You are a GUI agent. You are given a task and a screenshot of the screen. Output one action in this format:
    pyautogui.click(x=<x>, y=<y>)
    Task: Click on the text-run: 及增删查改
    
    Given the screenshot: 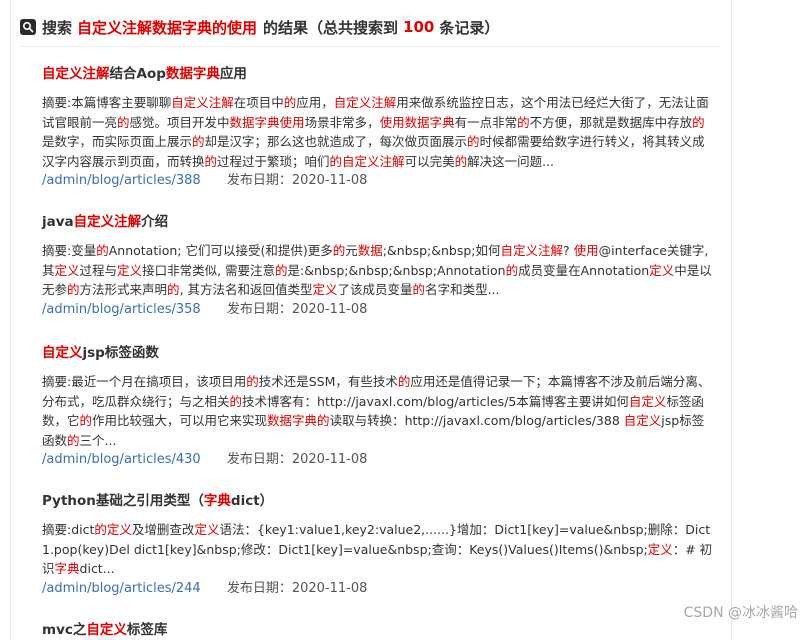 What is the action you would take?
    pyautogui.click(x=163, y=529)
    